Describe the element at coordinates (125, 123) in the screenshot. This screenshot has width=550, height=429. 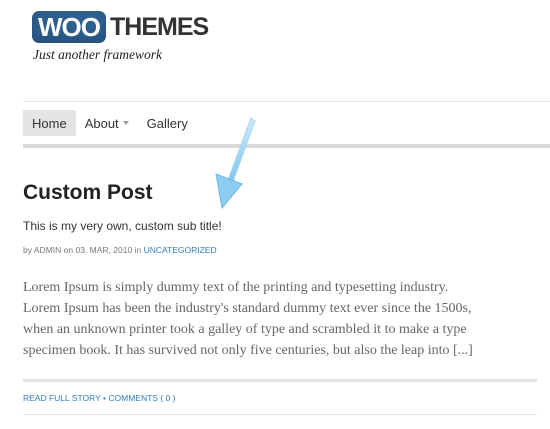
I see `chevron-down-icon` at that location.